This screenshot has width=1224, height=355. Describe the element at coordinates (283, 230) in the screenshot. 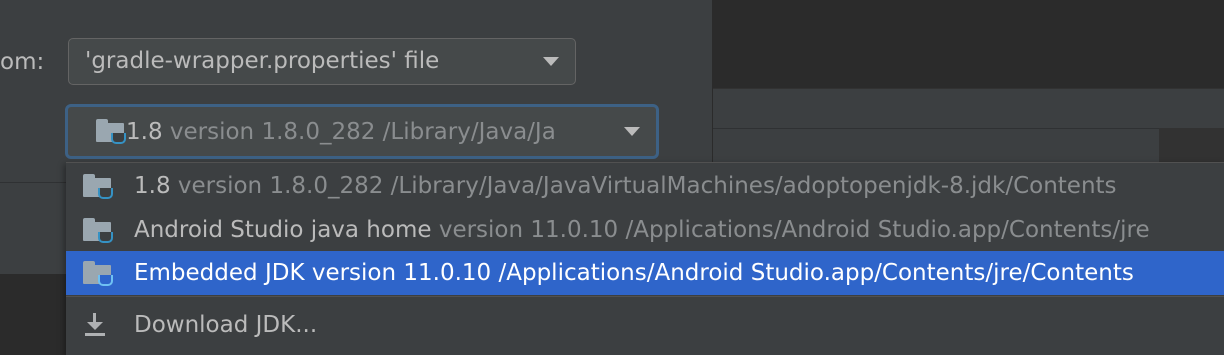

I see `jdk-option-name: Android Studio java home` at that location.